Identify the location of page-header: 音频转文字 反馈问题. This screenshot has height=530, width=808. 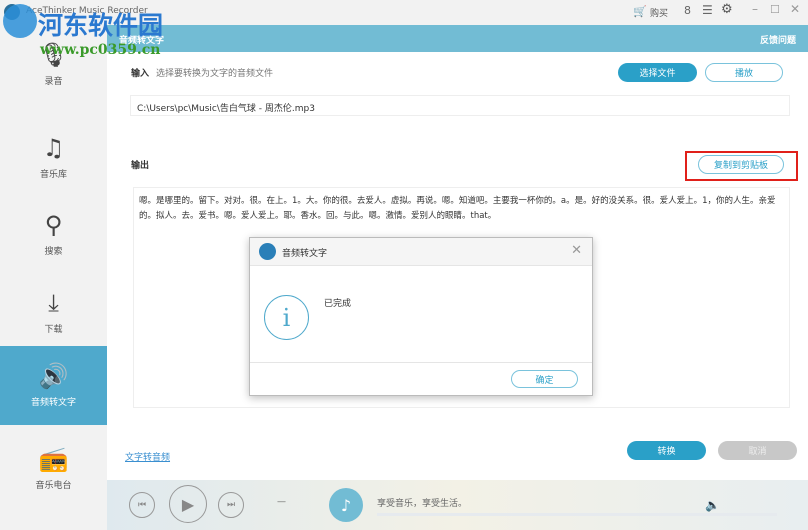
(457, 38).